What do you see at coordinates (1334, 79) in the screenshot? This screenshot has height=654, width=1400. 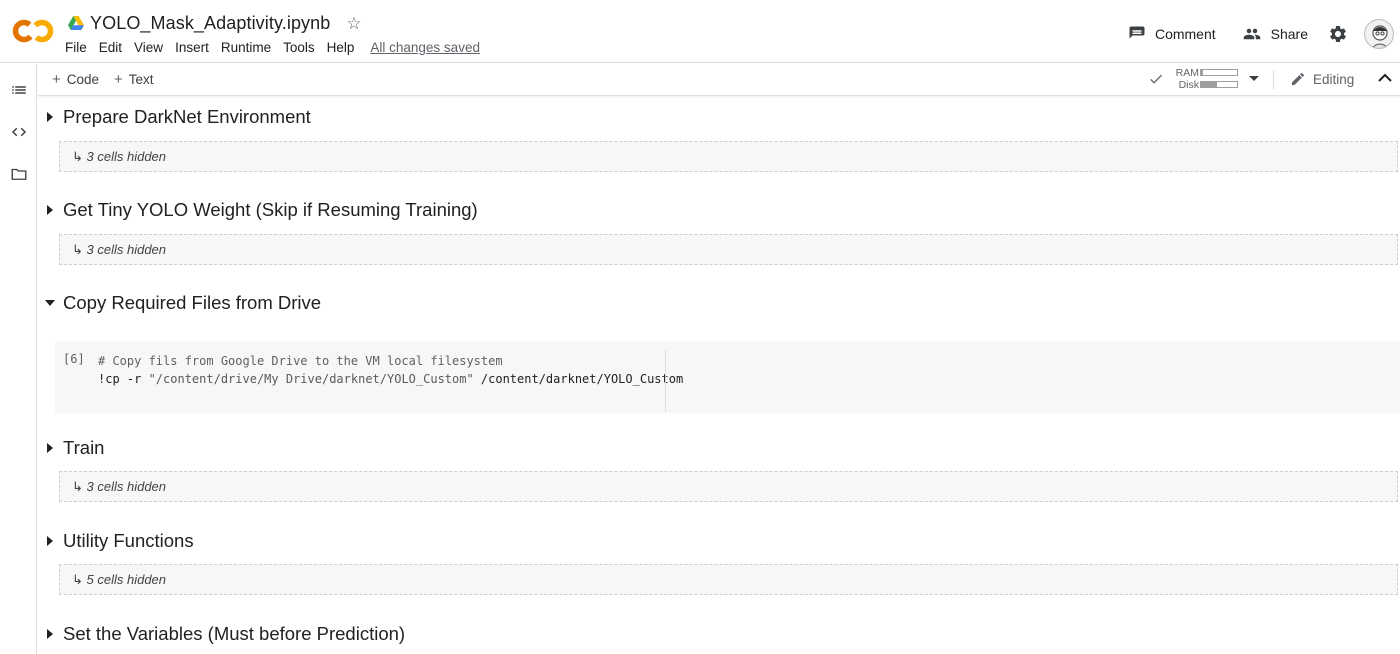 I see `editing-label: Editing` at bounding box center [1334, 79].